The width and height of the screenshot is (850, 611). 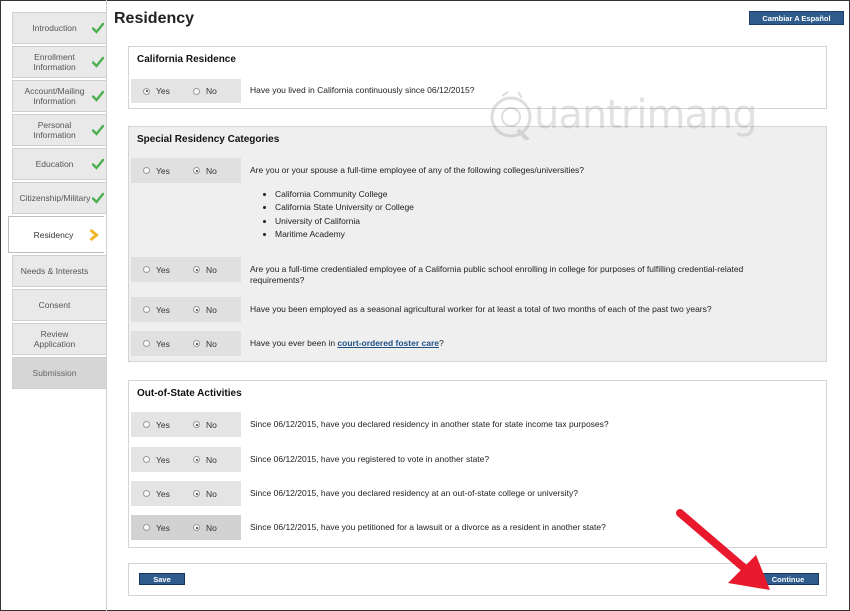 What do you see at coordinates (54, 62) in the screenshot?
I see `sidebar-item-label: Enrollment Information` at bounding box center [54, 62].